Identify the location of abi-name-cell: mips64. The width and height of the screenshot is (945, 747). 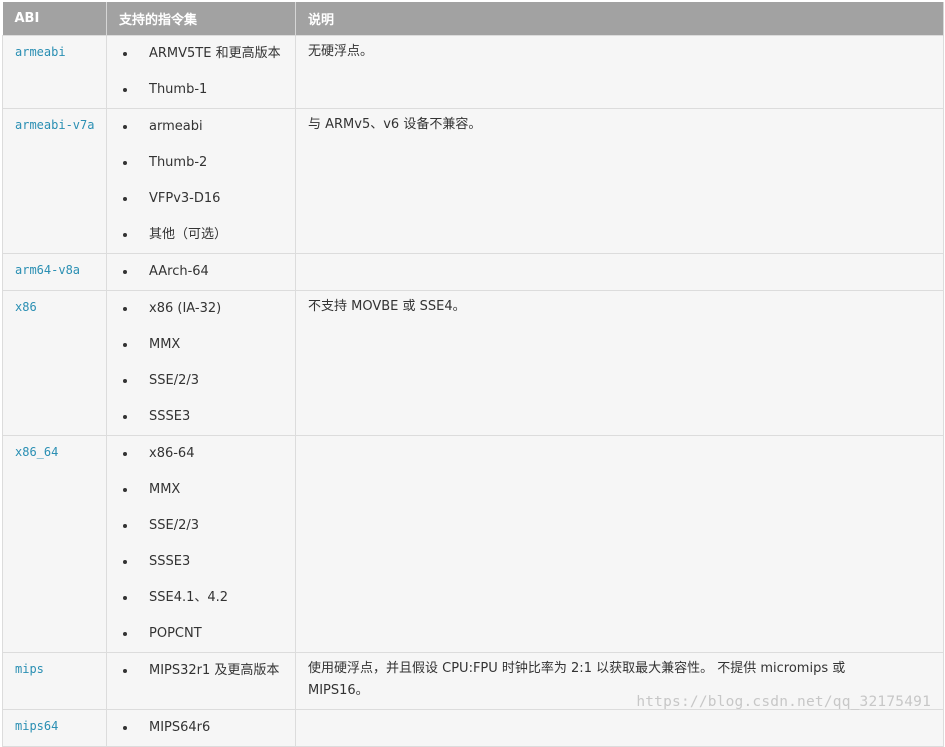
(54, 727).